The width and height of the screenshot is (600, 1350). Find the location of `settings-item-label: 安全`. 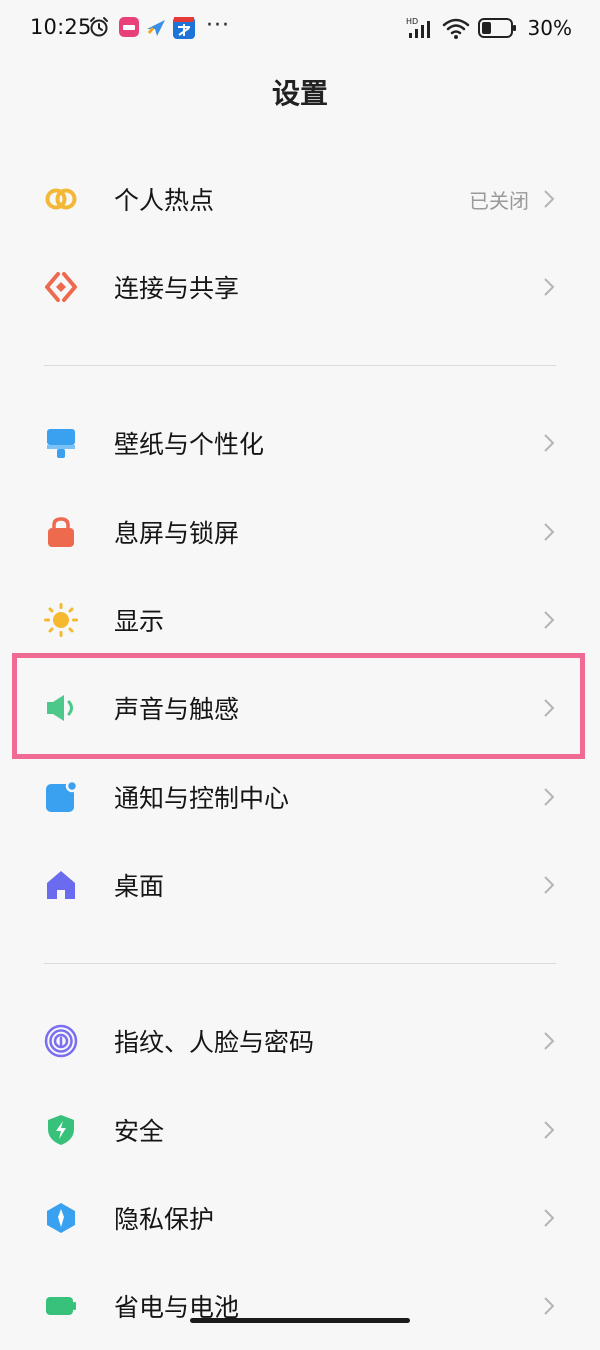

settings-item-label: 安全 is located at coordinates (139, 1131).